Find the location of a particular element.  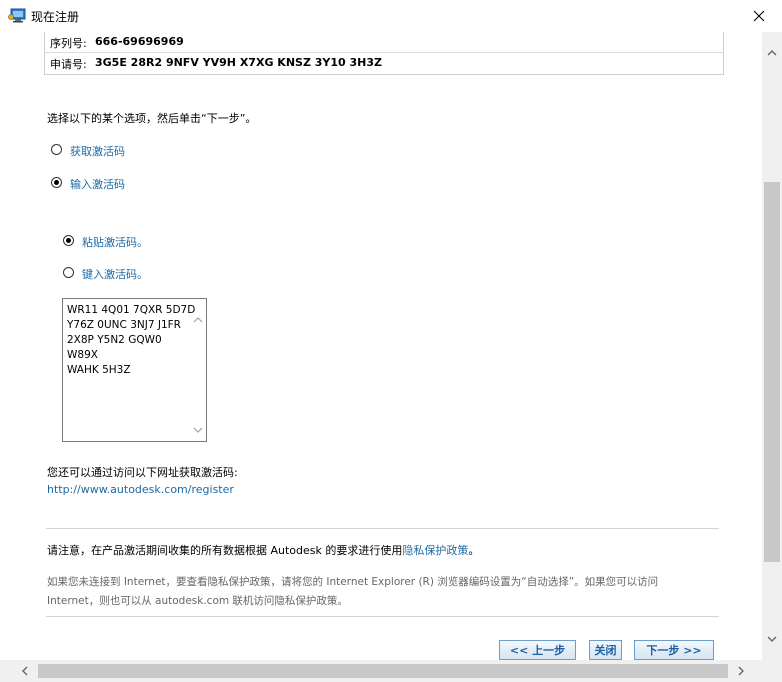

back-button: << 上一步 is located at coordinates (537, 650).